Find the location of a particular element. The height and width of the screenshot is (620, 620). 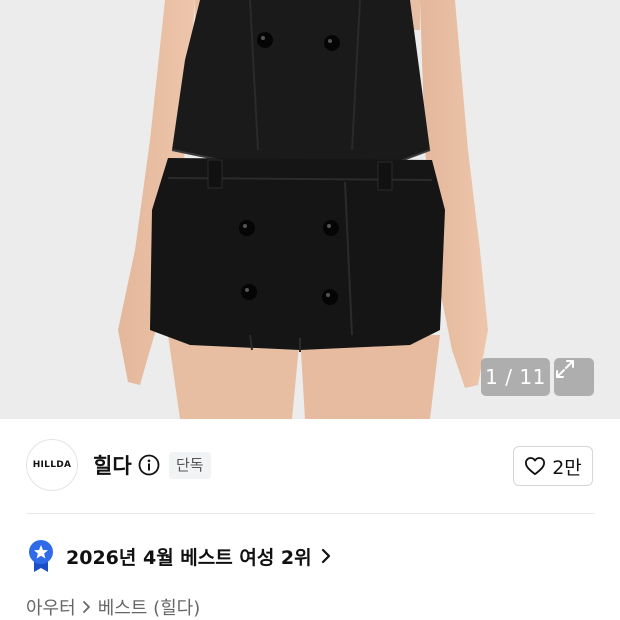

brand-logo-text: HILLDA is located at coordinates (52, 465).